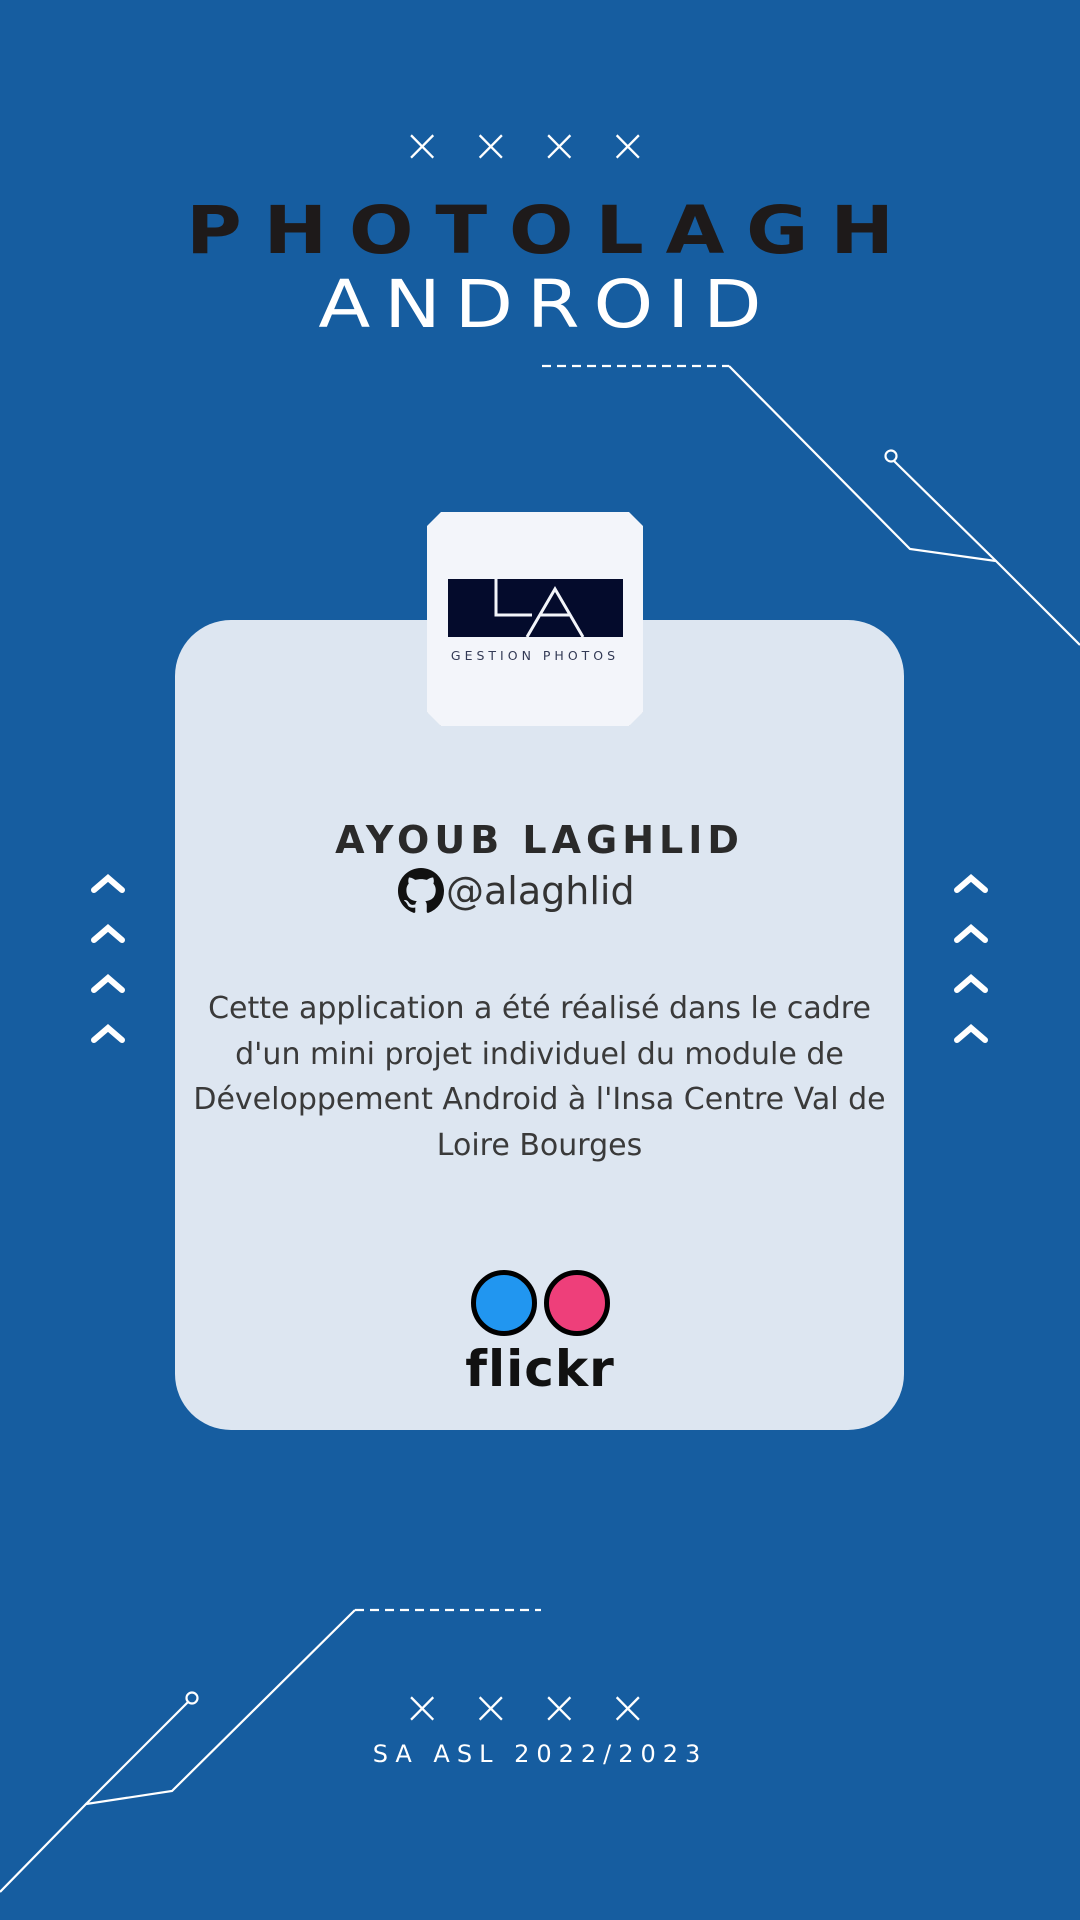 The height and width of the screenshot is (1920, 1080). Describe the element at coordinates (945, 511) in the screenshot. I see `top-circuit-branch` at that location.